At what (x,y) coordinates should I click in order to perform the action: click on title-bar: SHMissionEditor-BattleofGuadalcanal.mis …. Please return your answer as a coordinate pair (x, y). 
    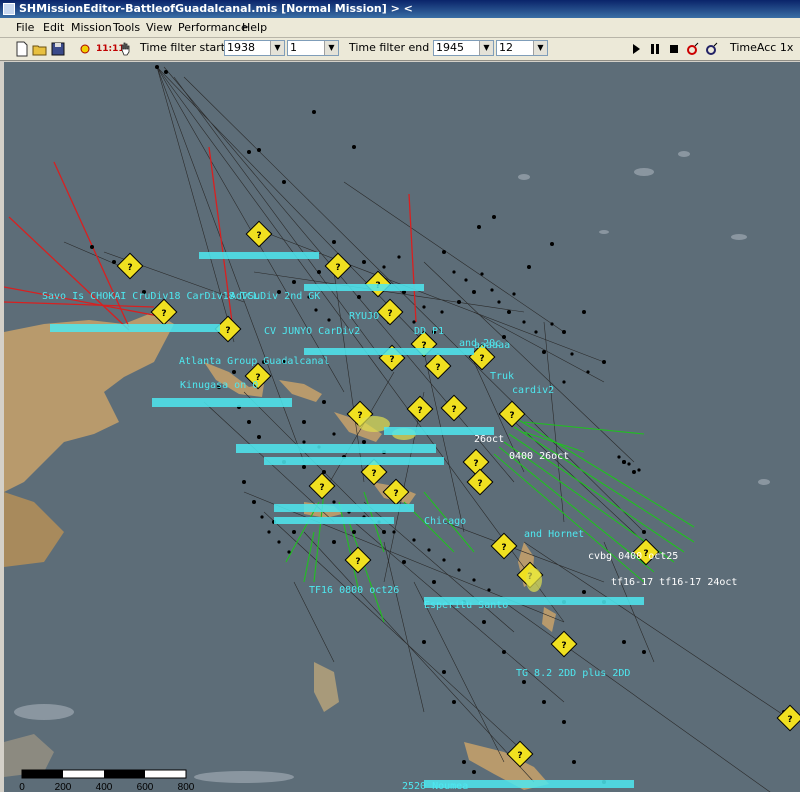
    Looking at the image, I should click on (400, 9).